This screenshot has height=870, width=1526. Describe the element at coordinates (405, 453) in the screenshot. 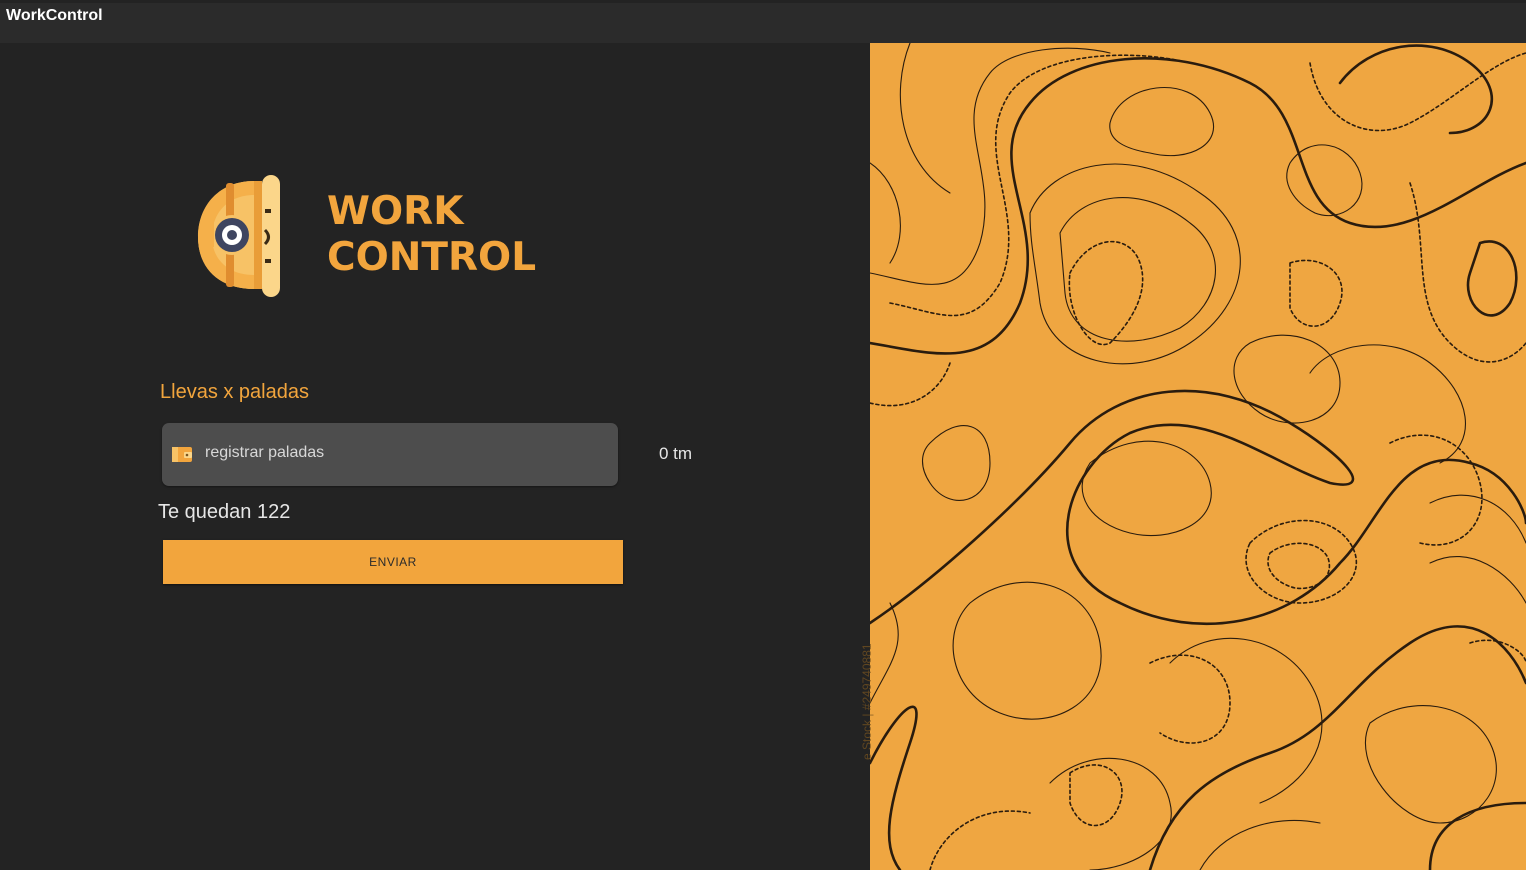

I see `paladas-input` at that location.